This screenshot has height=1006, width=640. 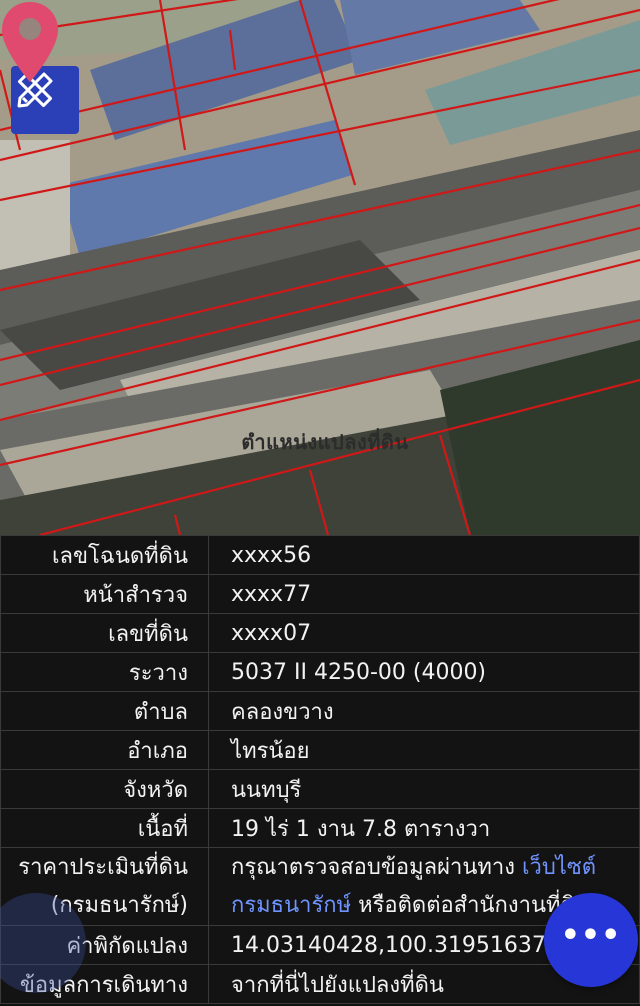 I want to click on row-label: เลขที่ดิน, so click(x=104, y=633).